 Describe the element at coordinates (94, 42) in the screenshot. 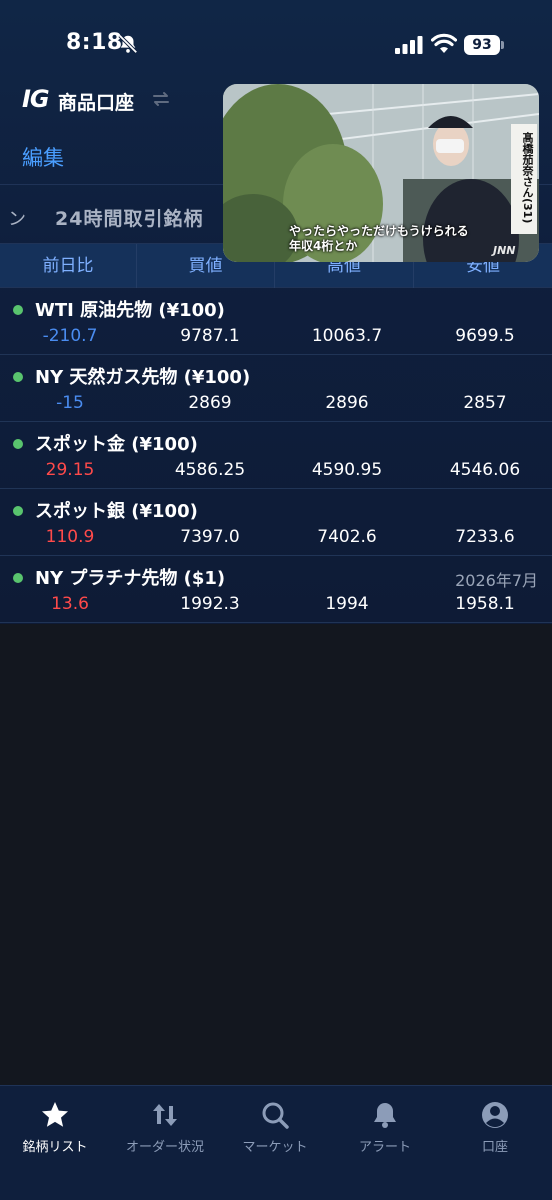

I see `status-time: 8:18` at that location.